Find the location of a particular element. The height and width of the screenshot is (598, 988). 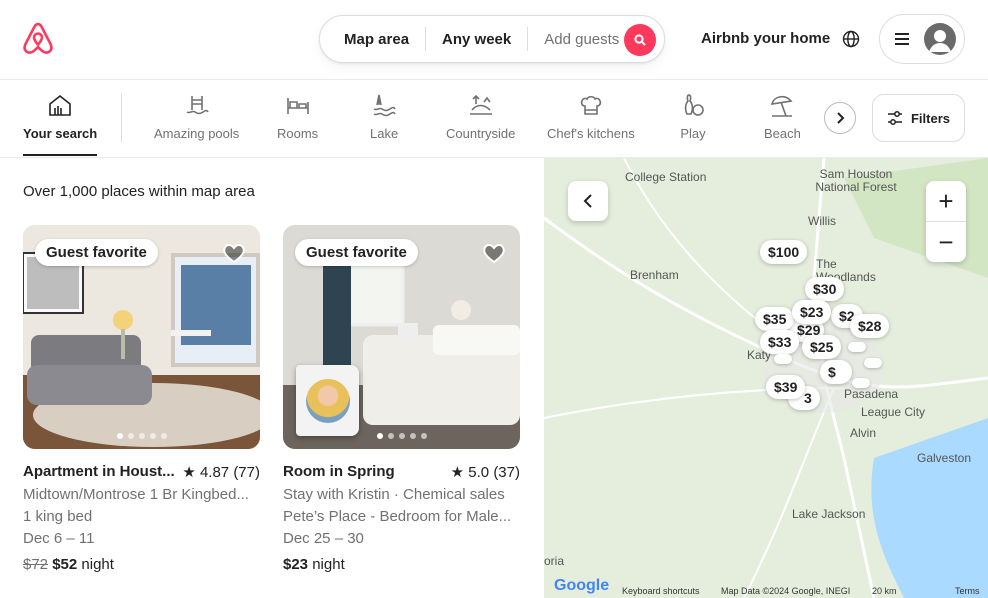

search-who: Add guests is located at coordinates (581, 39).